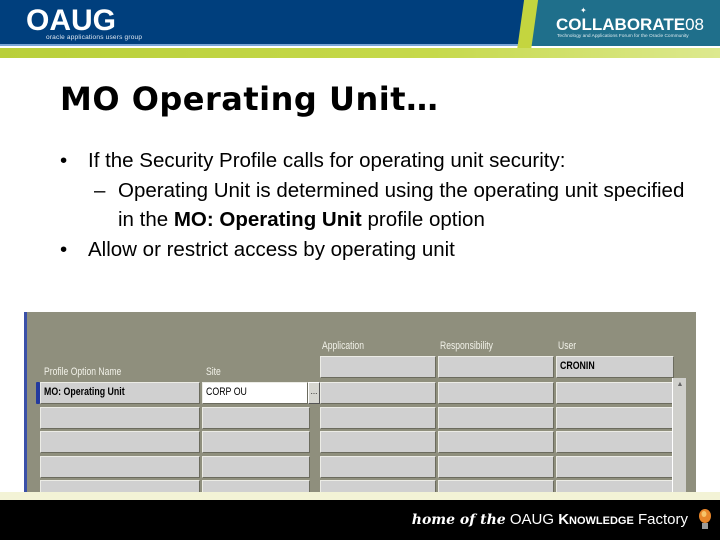 The width and height of the screenshot is (720, 540). What do you see at coordinates (84, 392) in the screenshot?
I see `profile-option-name-value: MO: Operating Unit` at bounding box center [84, 392].